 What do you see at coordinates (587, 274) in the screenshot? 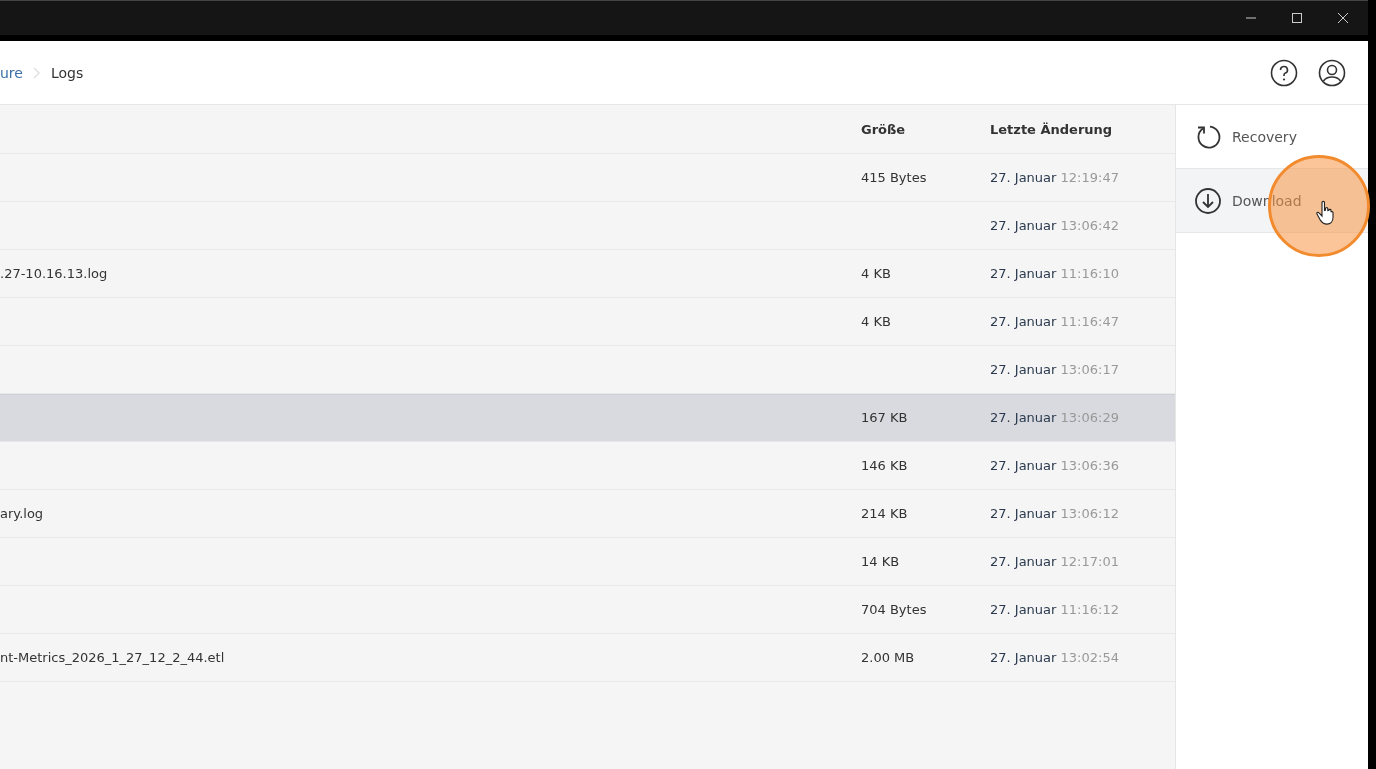
I see `table-row: .27-10.16.13.log 4 KB 27. Januar 11:16:10` at bounding box center [587, 274].